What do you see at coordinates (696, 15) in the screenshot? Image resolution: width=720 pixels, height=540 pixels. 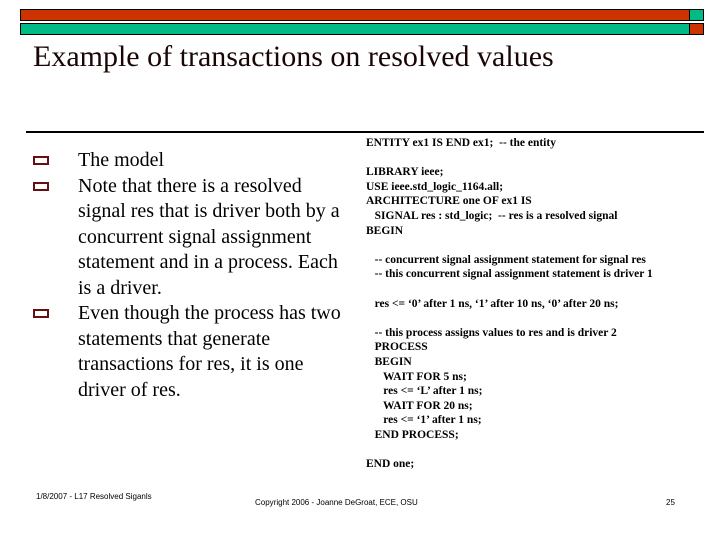 I see `header-bar-top-narrow-segment` at bounding box center [696, 15].